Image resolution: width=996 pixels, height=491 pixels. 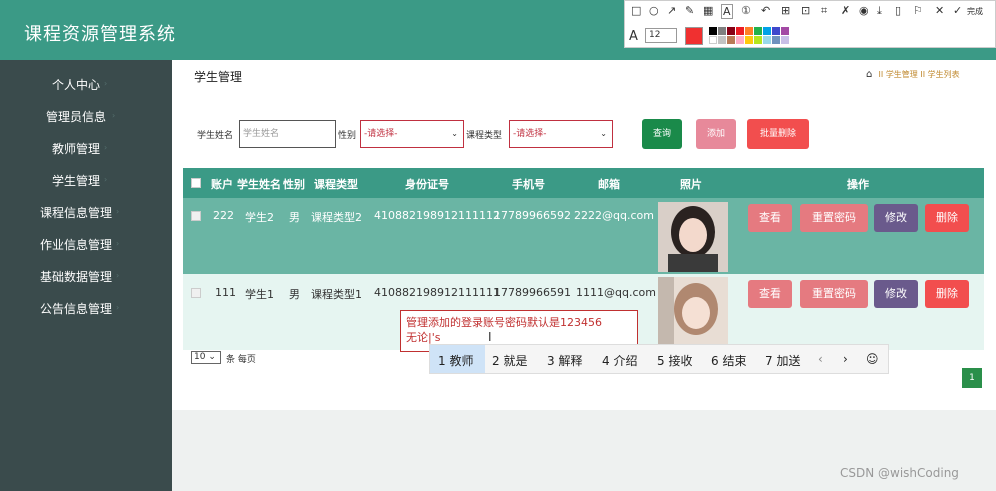 I want to click on sidebar-item-label: 课程信息管理, so click(x=76, y=213).